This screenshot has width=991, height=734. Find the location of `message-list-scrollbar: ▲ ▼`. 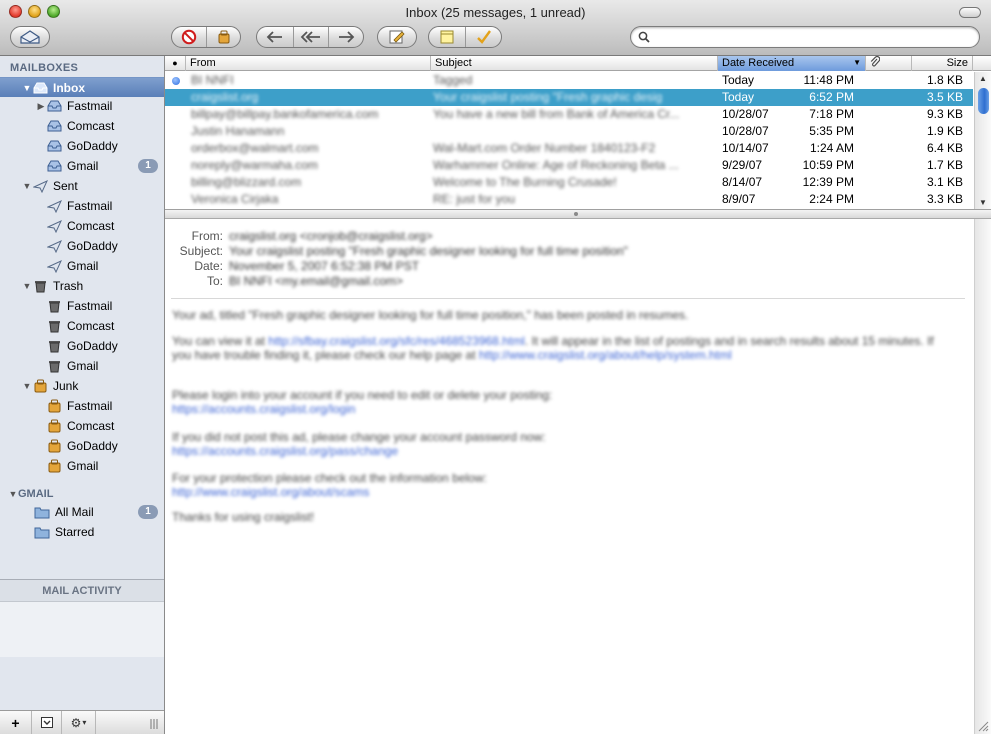

message-list-scrollbar: ▲ ▼ is located at coordinates (982, 140).